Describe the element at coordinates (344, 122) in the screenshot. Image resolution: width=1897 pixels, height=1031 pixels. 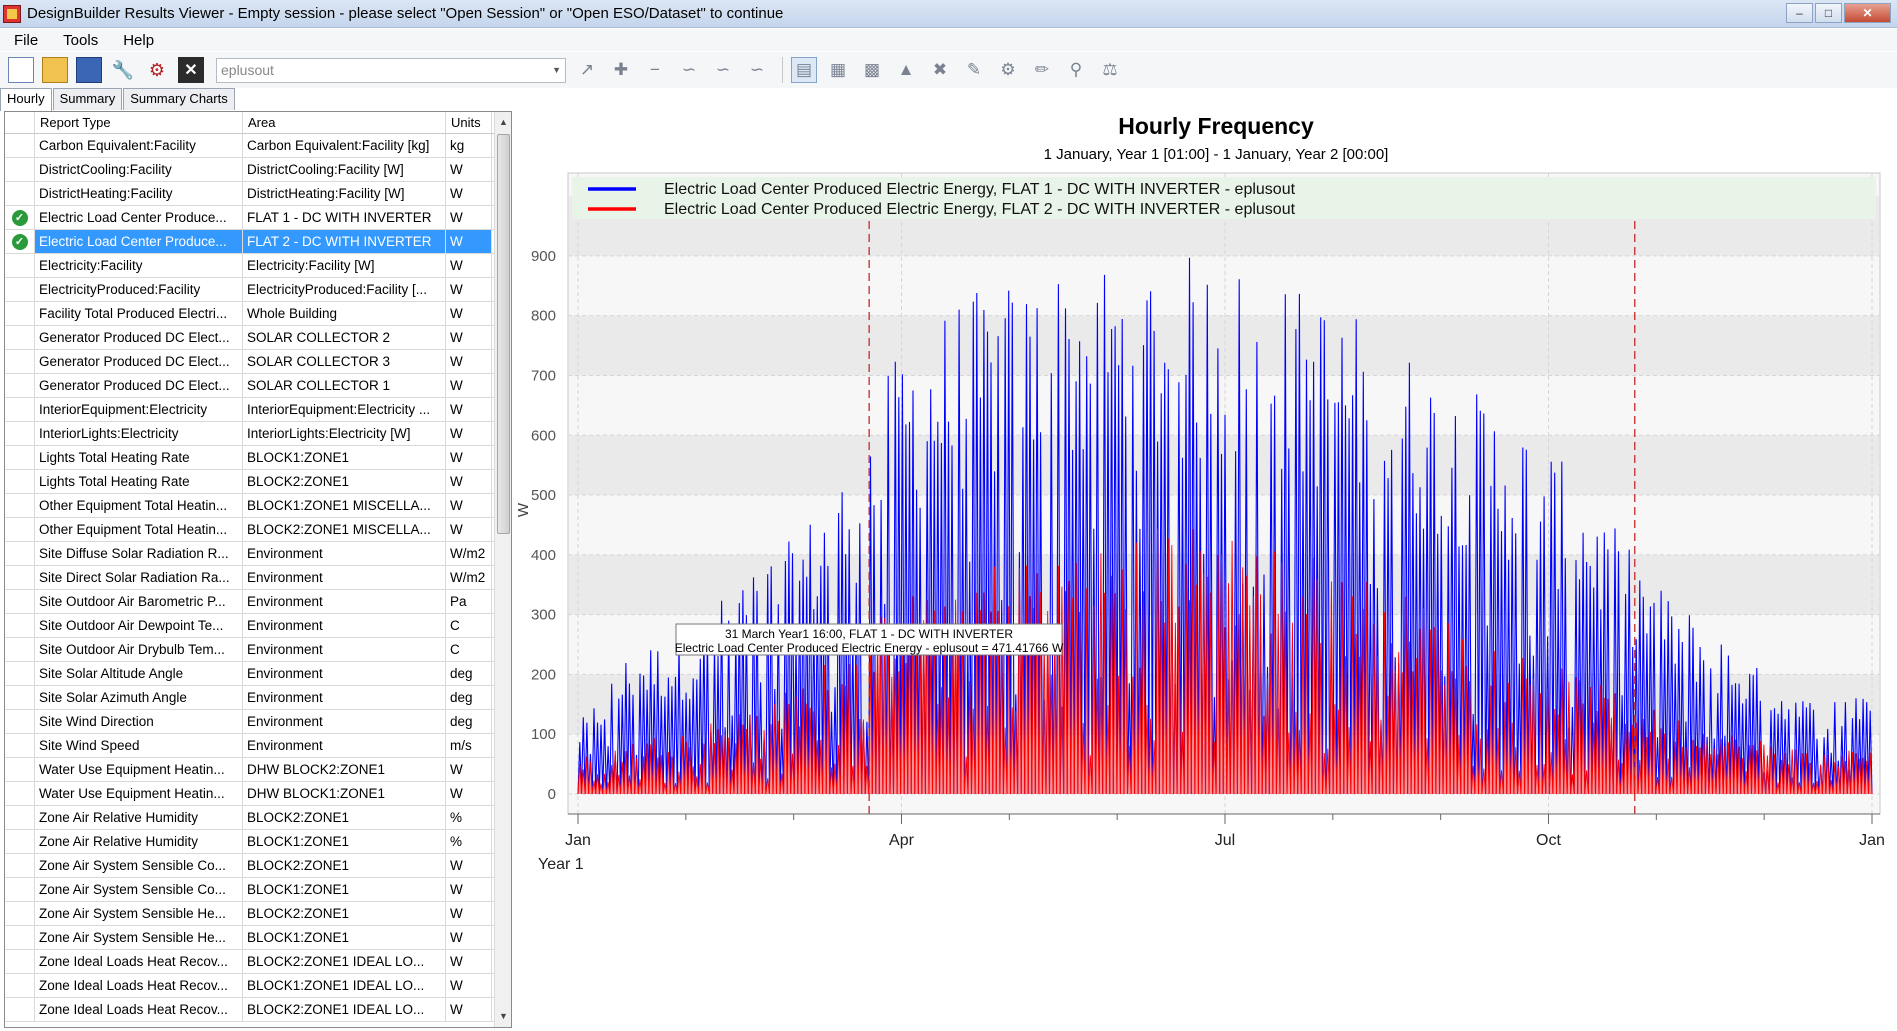
I see `header-area: Area` at that location.